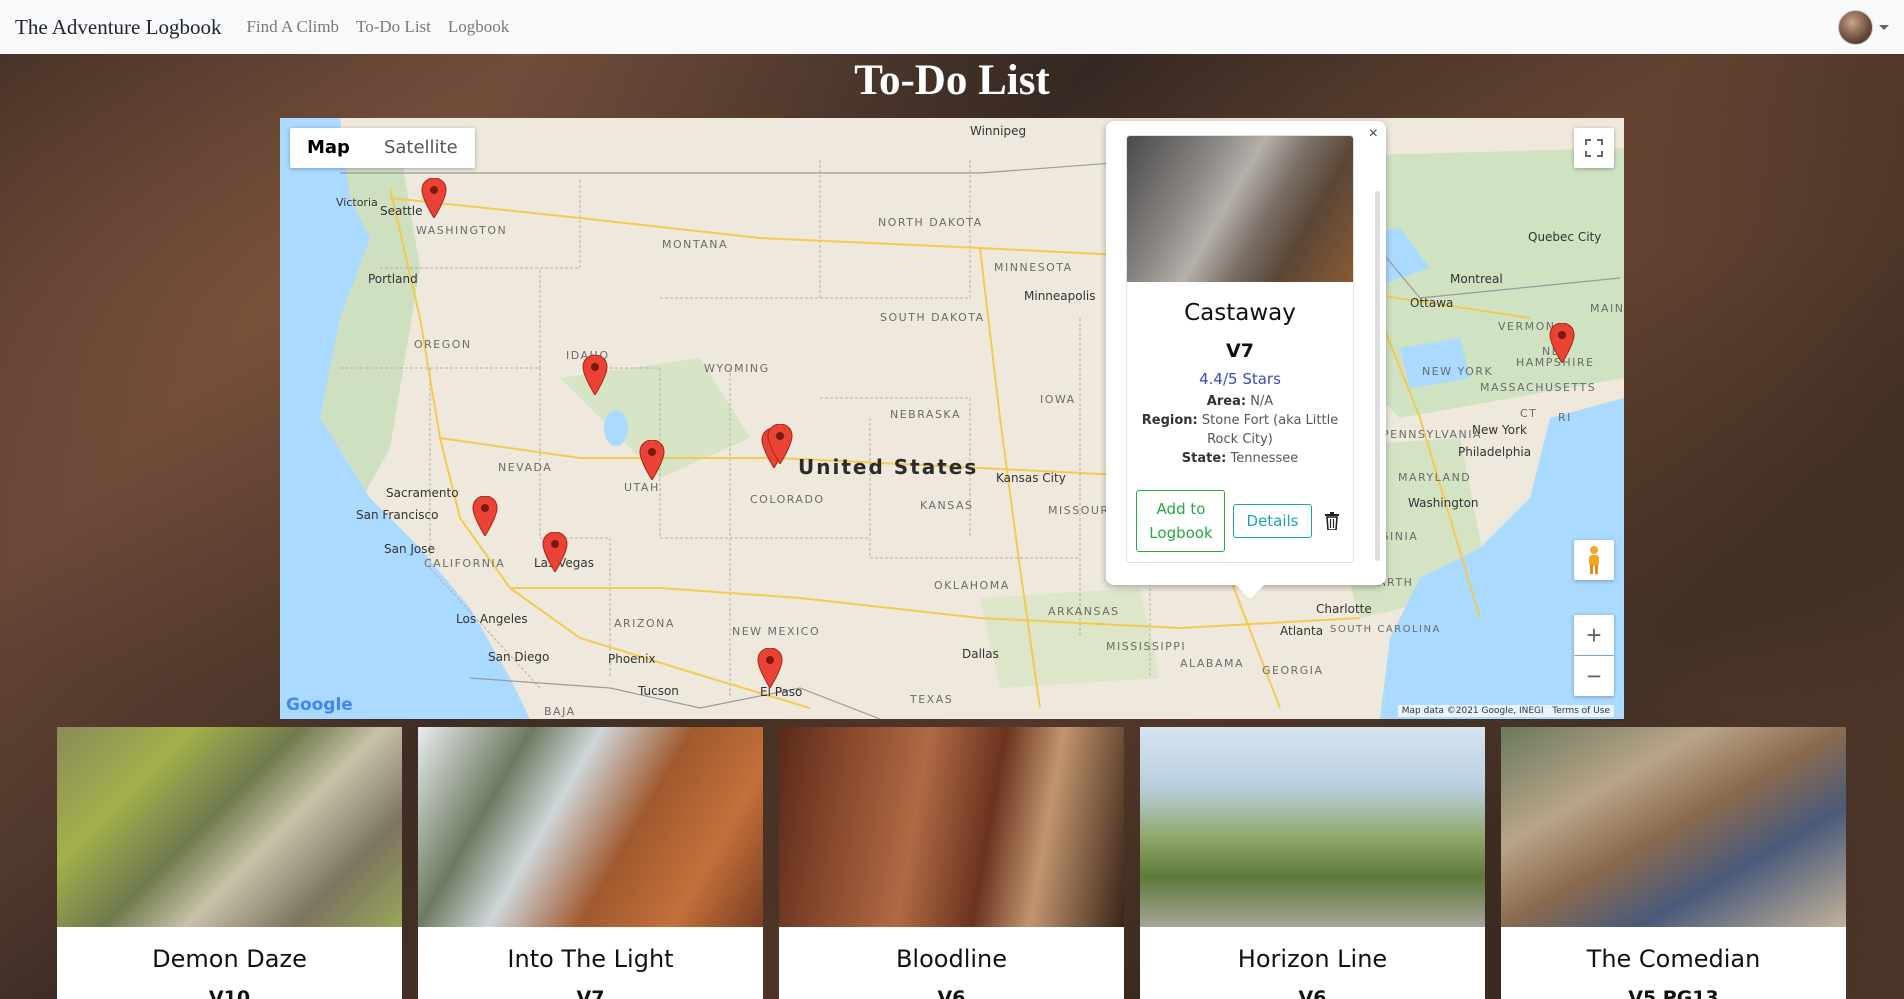 The width and height of the screenshot is (1904, 999). Describe the element at coordinates (888, 467) in the screenshot. I see `map-country-label: United States` at that location.